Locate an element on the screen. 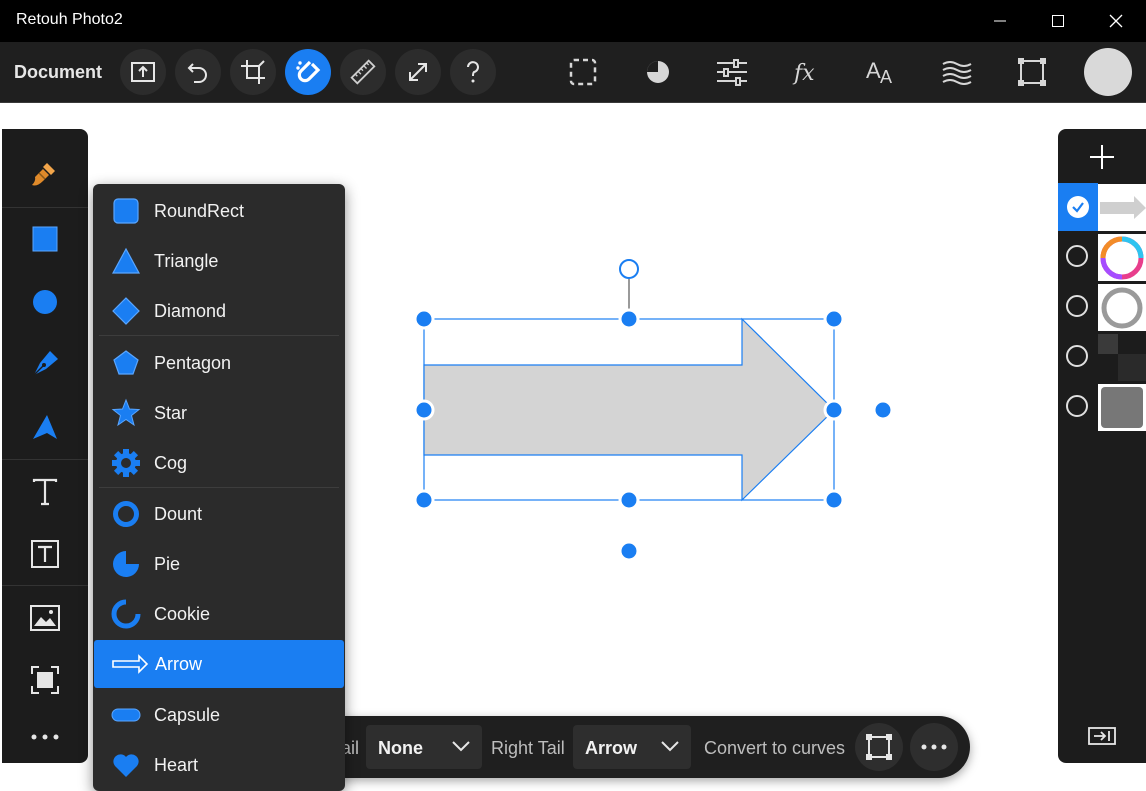 The width and height of the screenshot is (1146, 791). arrow-shape-icon is located at coordinates (130, 664).